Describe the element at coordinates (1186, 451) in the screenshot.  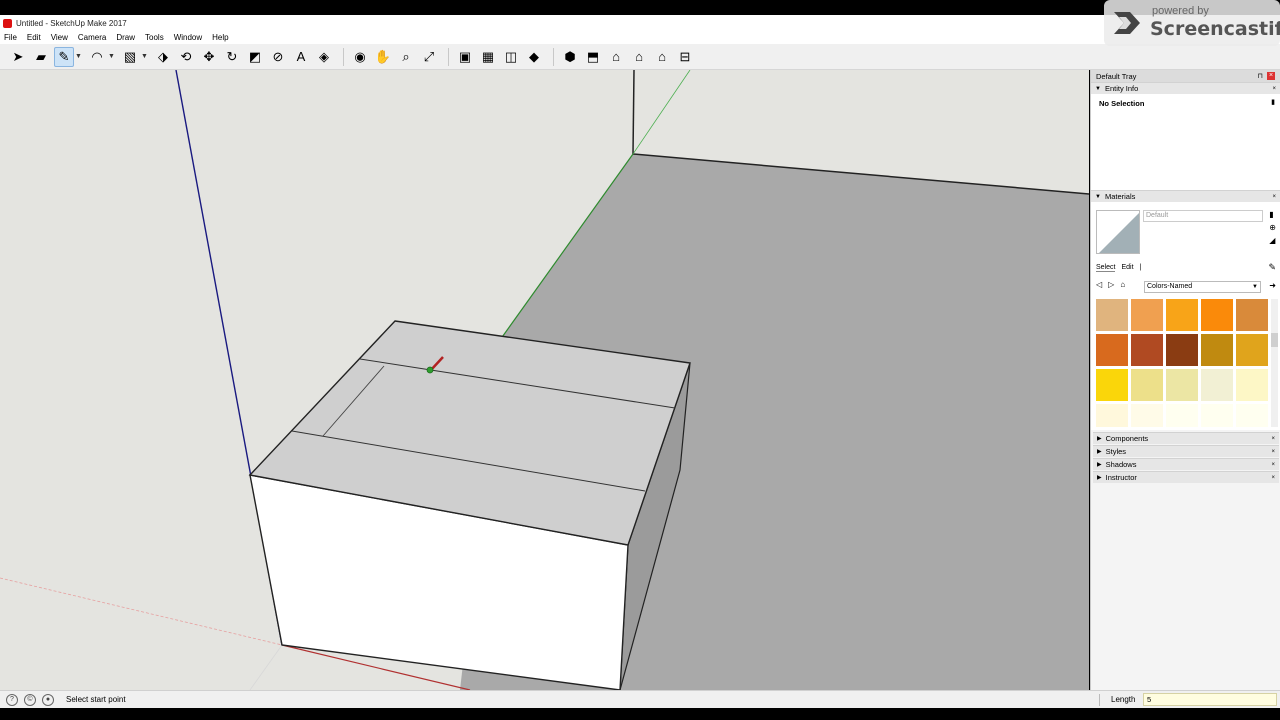
I see `panel-styles: ▶ Styles ×` at that location.